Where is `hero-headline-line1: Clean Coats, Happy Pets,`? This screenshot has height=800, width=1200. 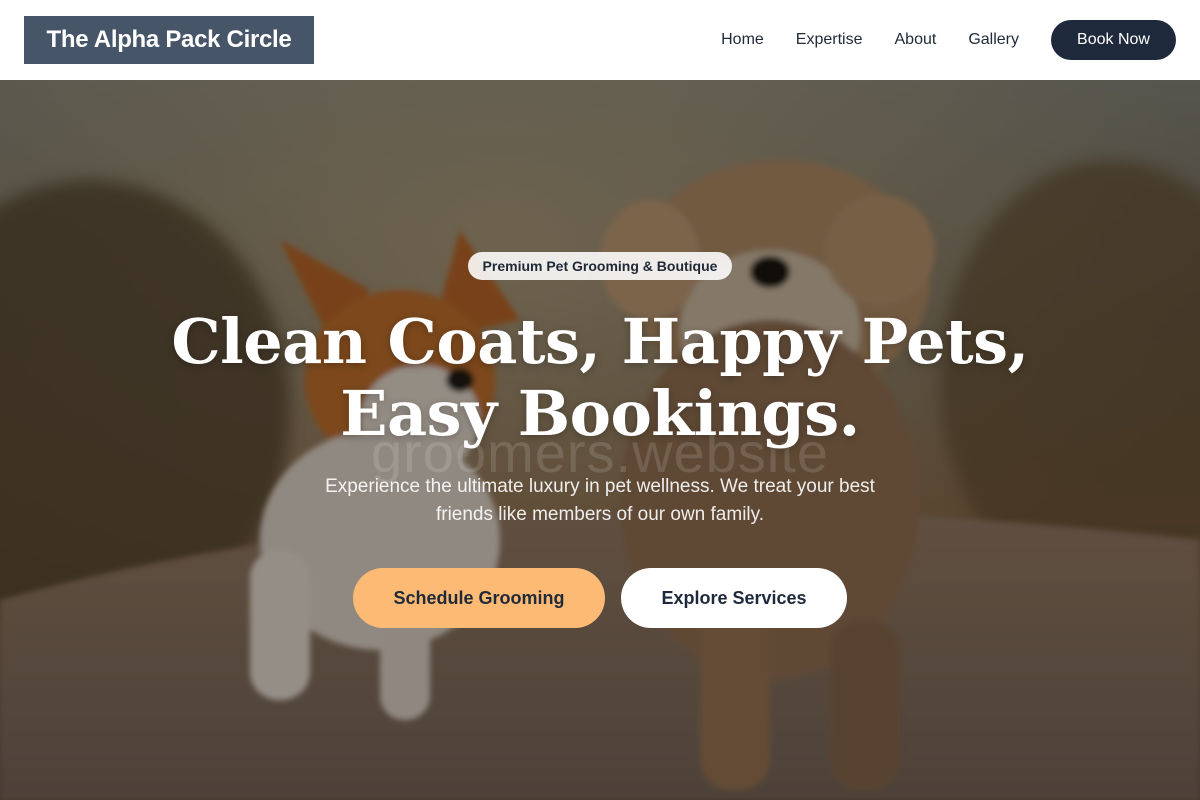 hero-headline-line1: Clean Coats, Happy Pets, is located at coordinates (600, 341).